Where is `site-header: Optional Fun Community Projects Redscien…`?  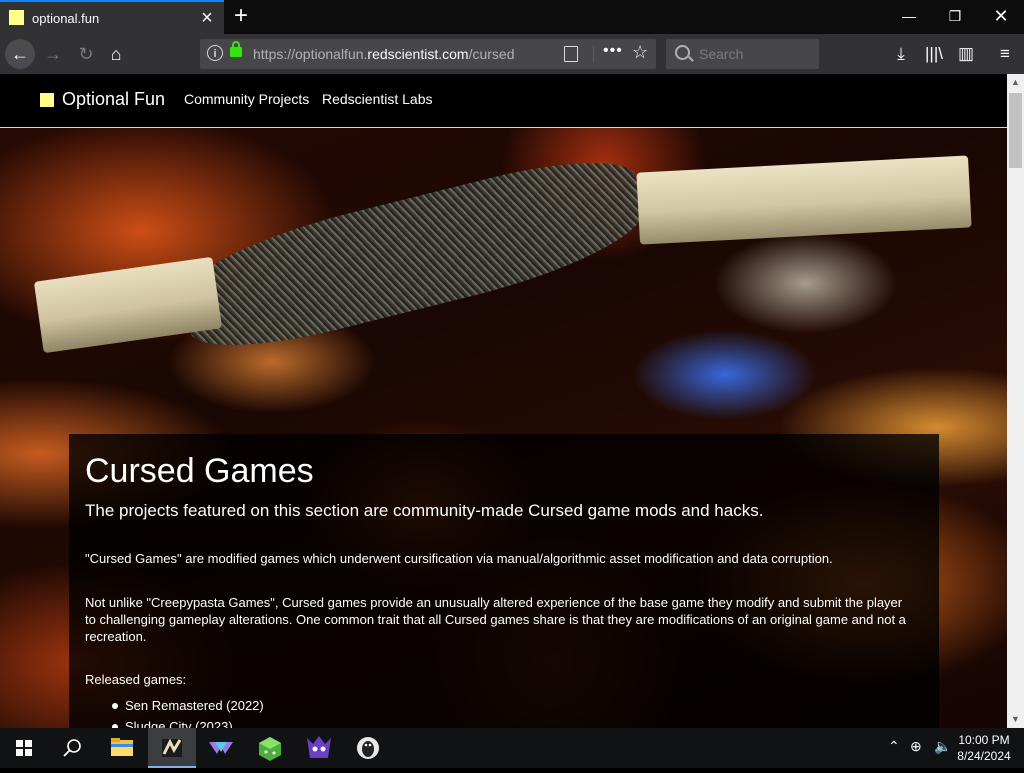
site-header: Optional Fun Community Projects Redscien… is located at coordinates (503, 101).